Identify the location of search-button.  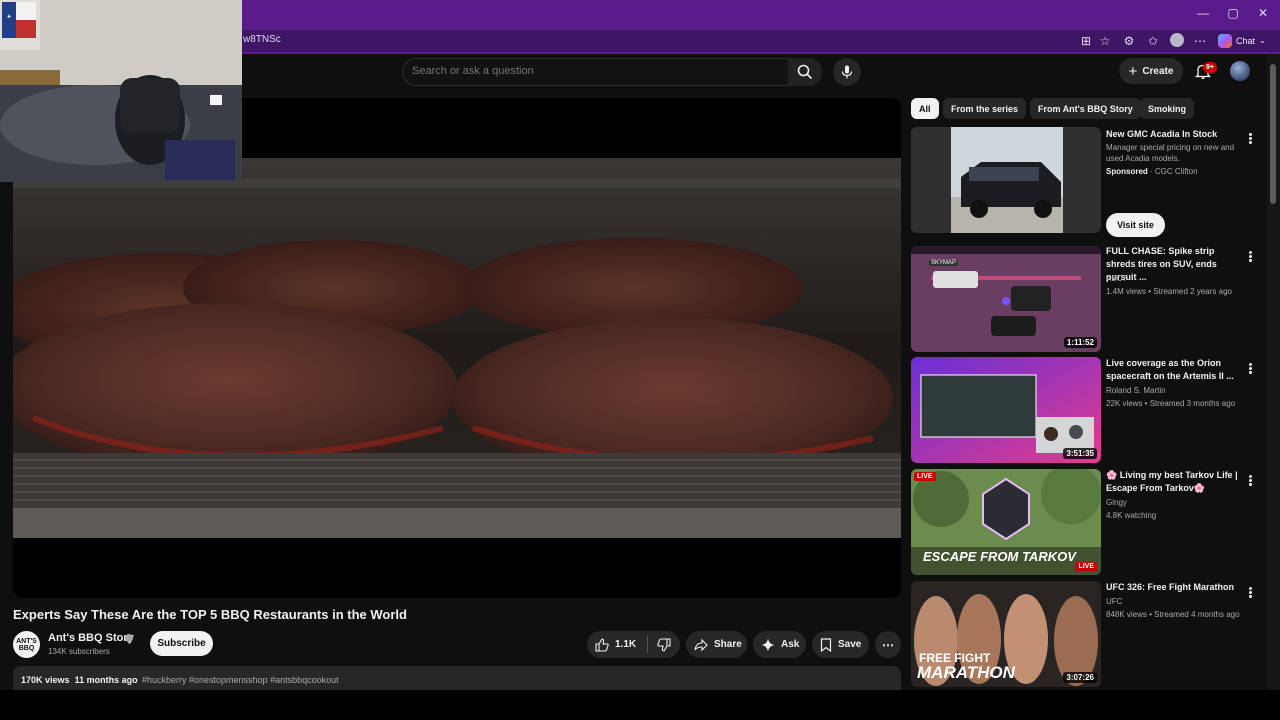
(805, 72).